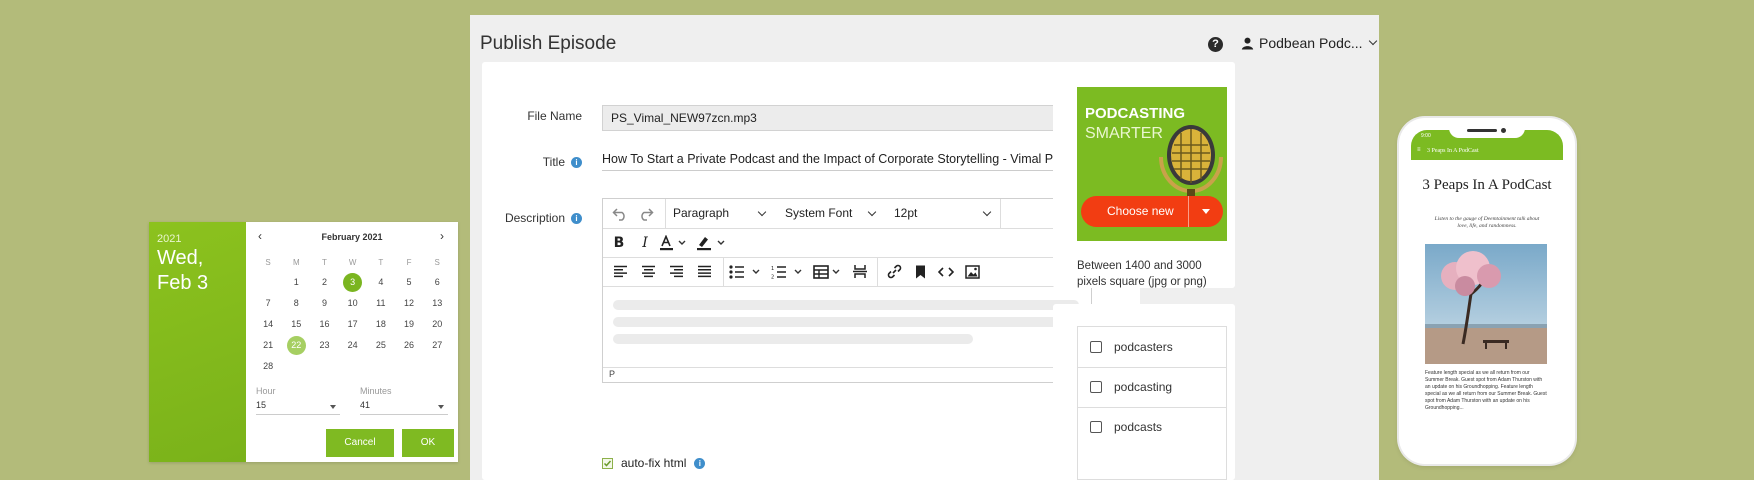  I want to click on autofix-html-option: auto-fix html i, so click(654, 463).